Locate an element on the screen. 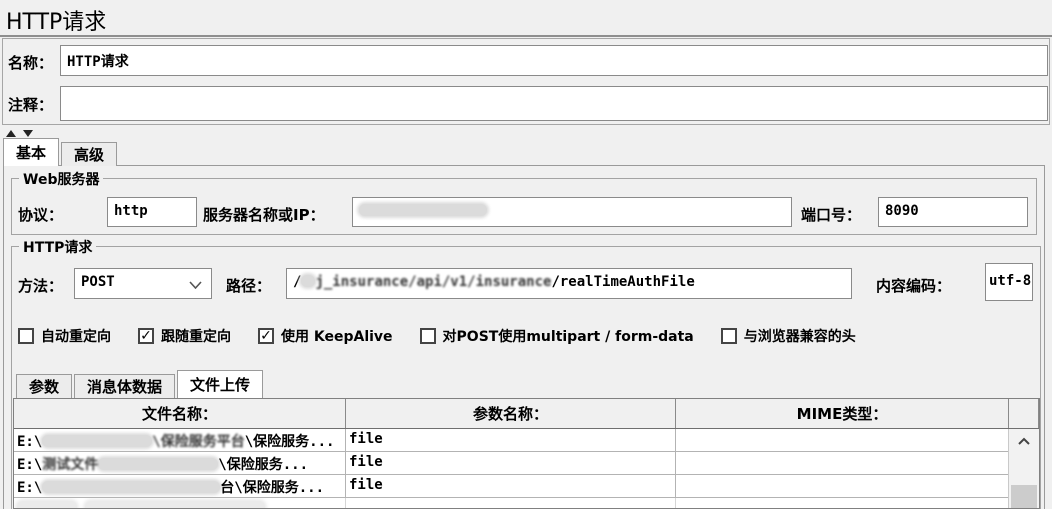  method-select: POST is located at coordinates (143, 283).